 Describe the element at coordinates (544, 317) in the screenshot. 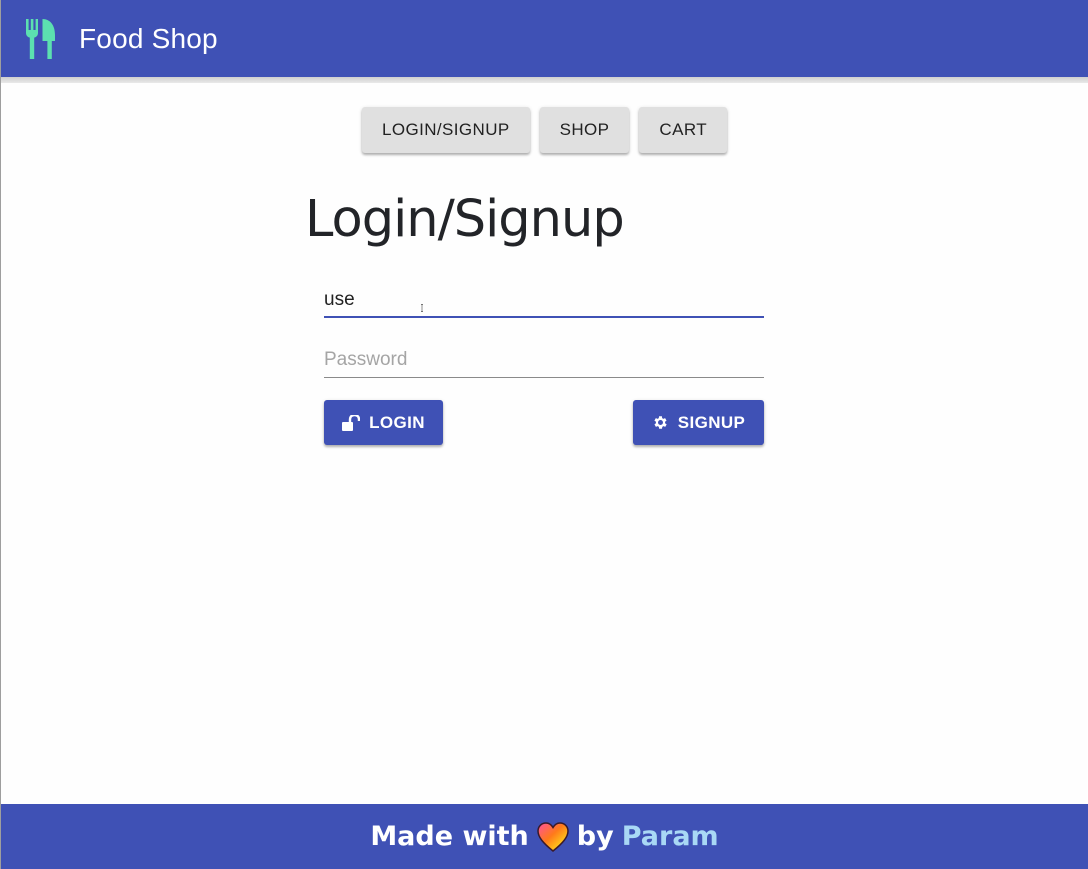

I see `username-underline` at that location.